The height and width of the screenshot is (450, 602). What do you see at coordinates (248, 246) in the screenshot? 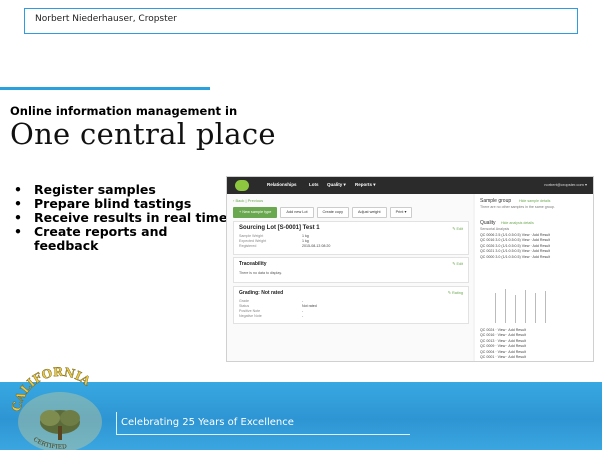
I see `field-label: Registered` at bounding box center [248, 246].